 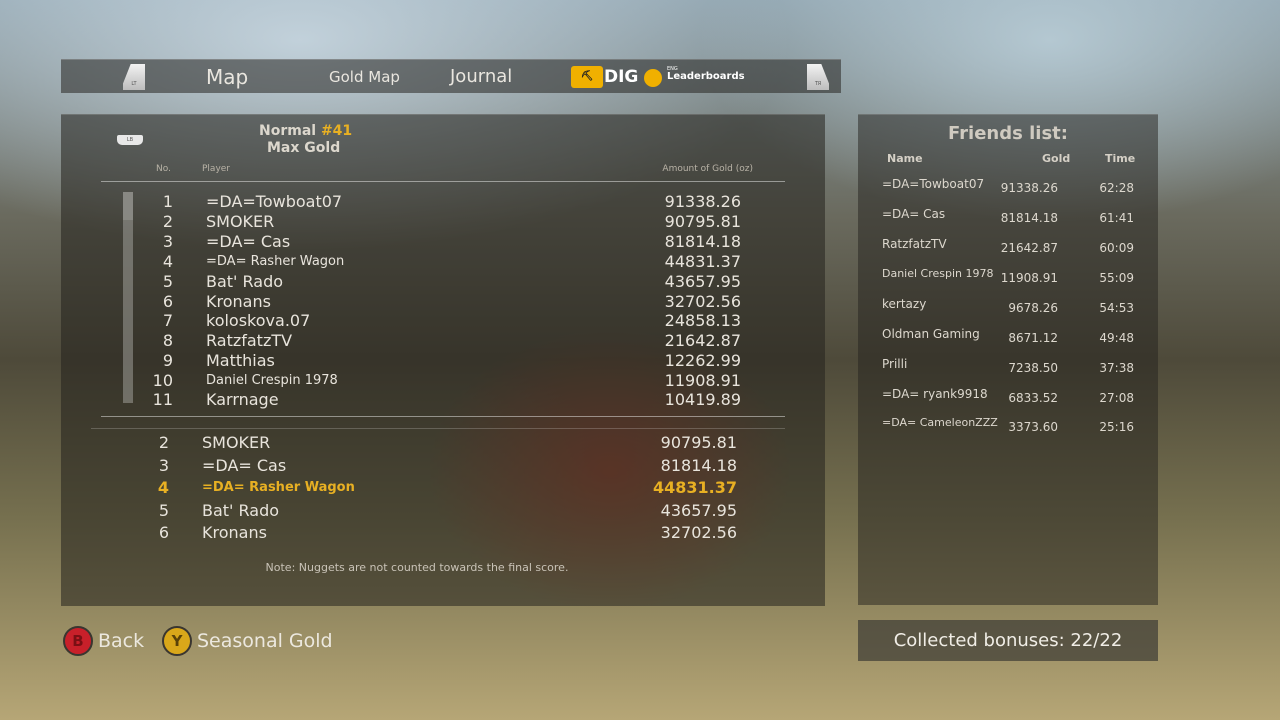 I want to click on table-row: 9 Matthias 12262.99, so click(x=443, y=361).